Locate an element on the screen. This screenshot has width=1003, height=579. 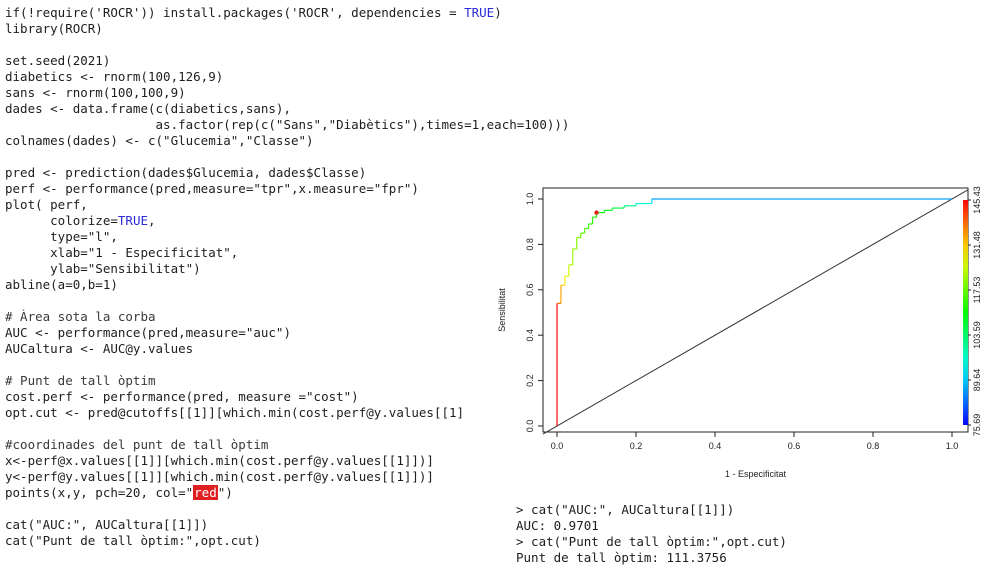
code-line: points(x,y, pch=20, col="red") is located at coordinates (287, 493).